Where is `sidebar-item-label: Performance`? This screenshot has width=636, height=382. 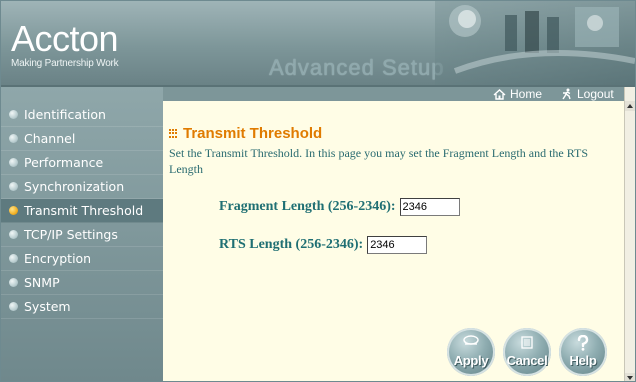 sidebar-item-label: Performance is located at coordinates (64, 162).